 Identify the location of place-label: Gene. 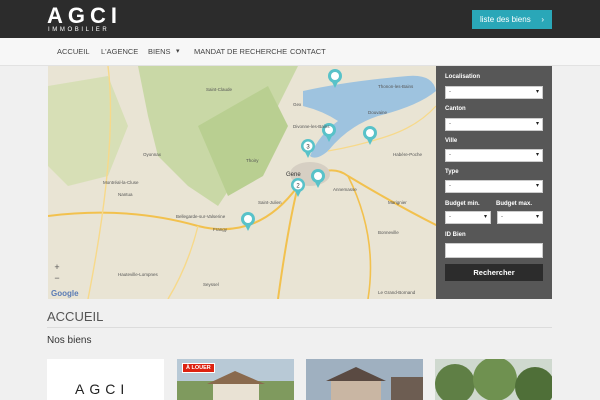
(293, 175).